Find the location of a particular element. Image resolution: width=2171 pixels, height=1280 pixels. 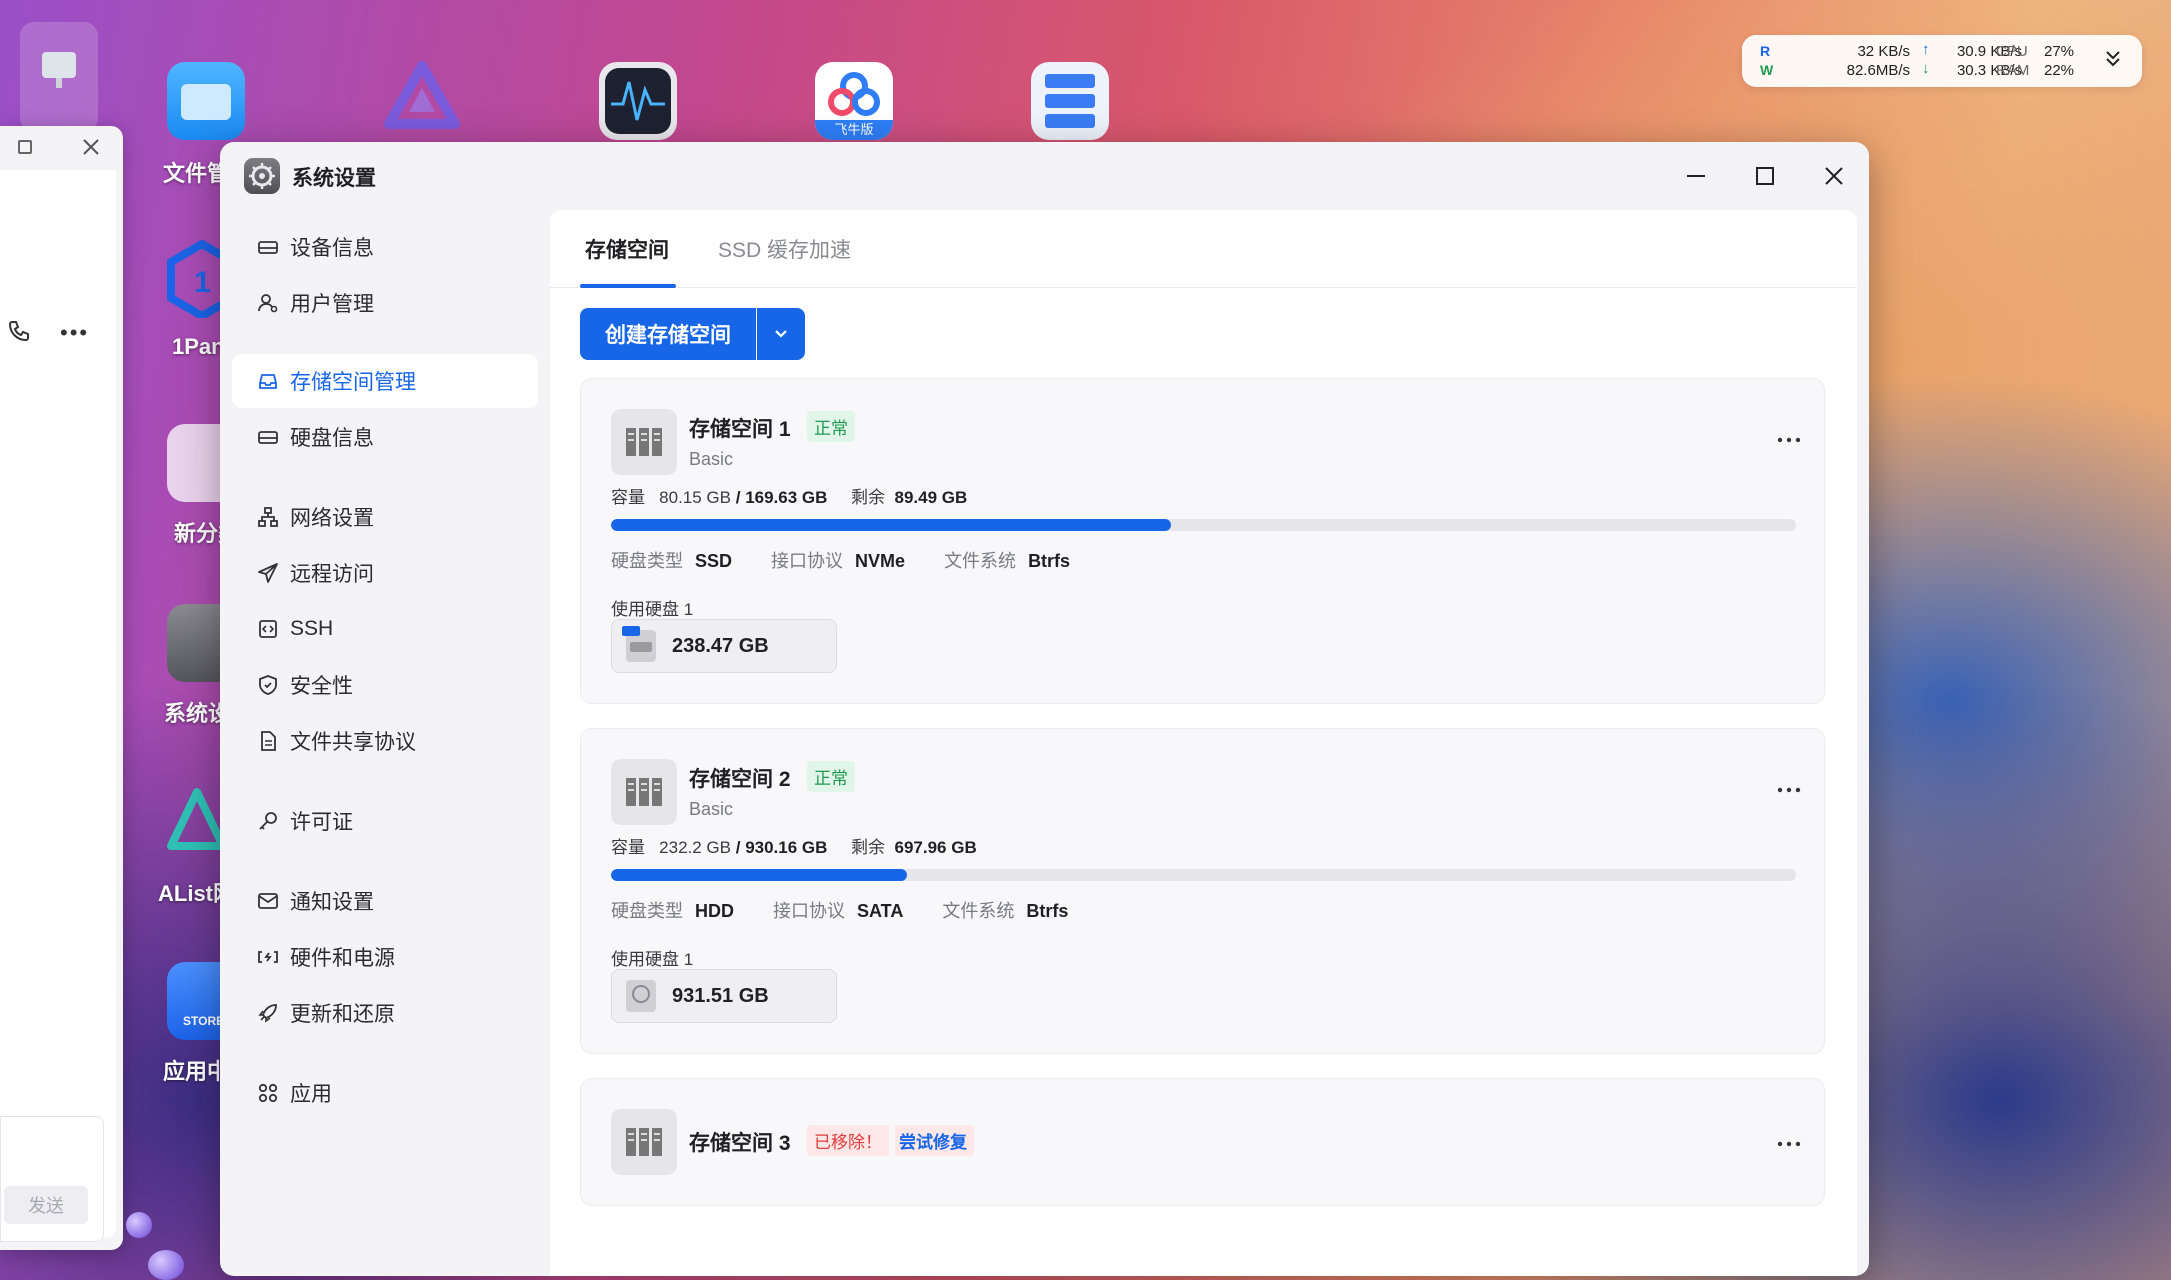

window-title: 系统设置 is located at coordinates (334, 178).